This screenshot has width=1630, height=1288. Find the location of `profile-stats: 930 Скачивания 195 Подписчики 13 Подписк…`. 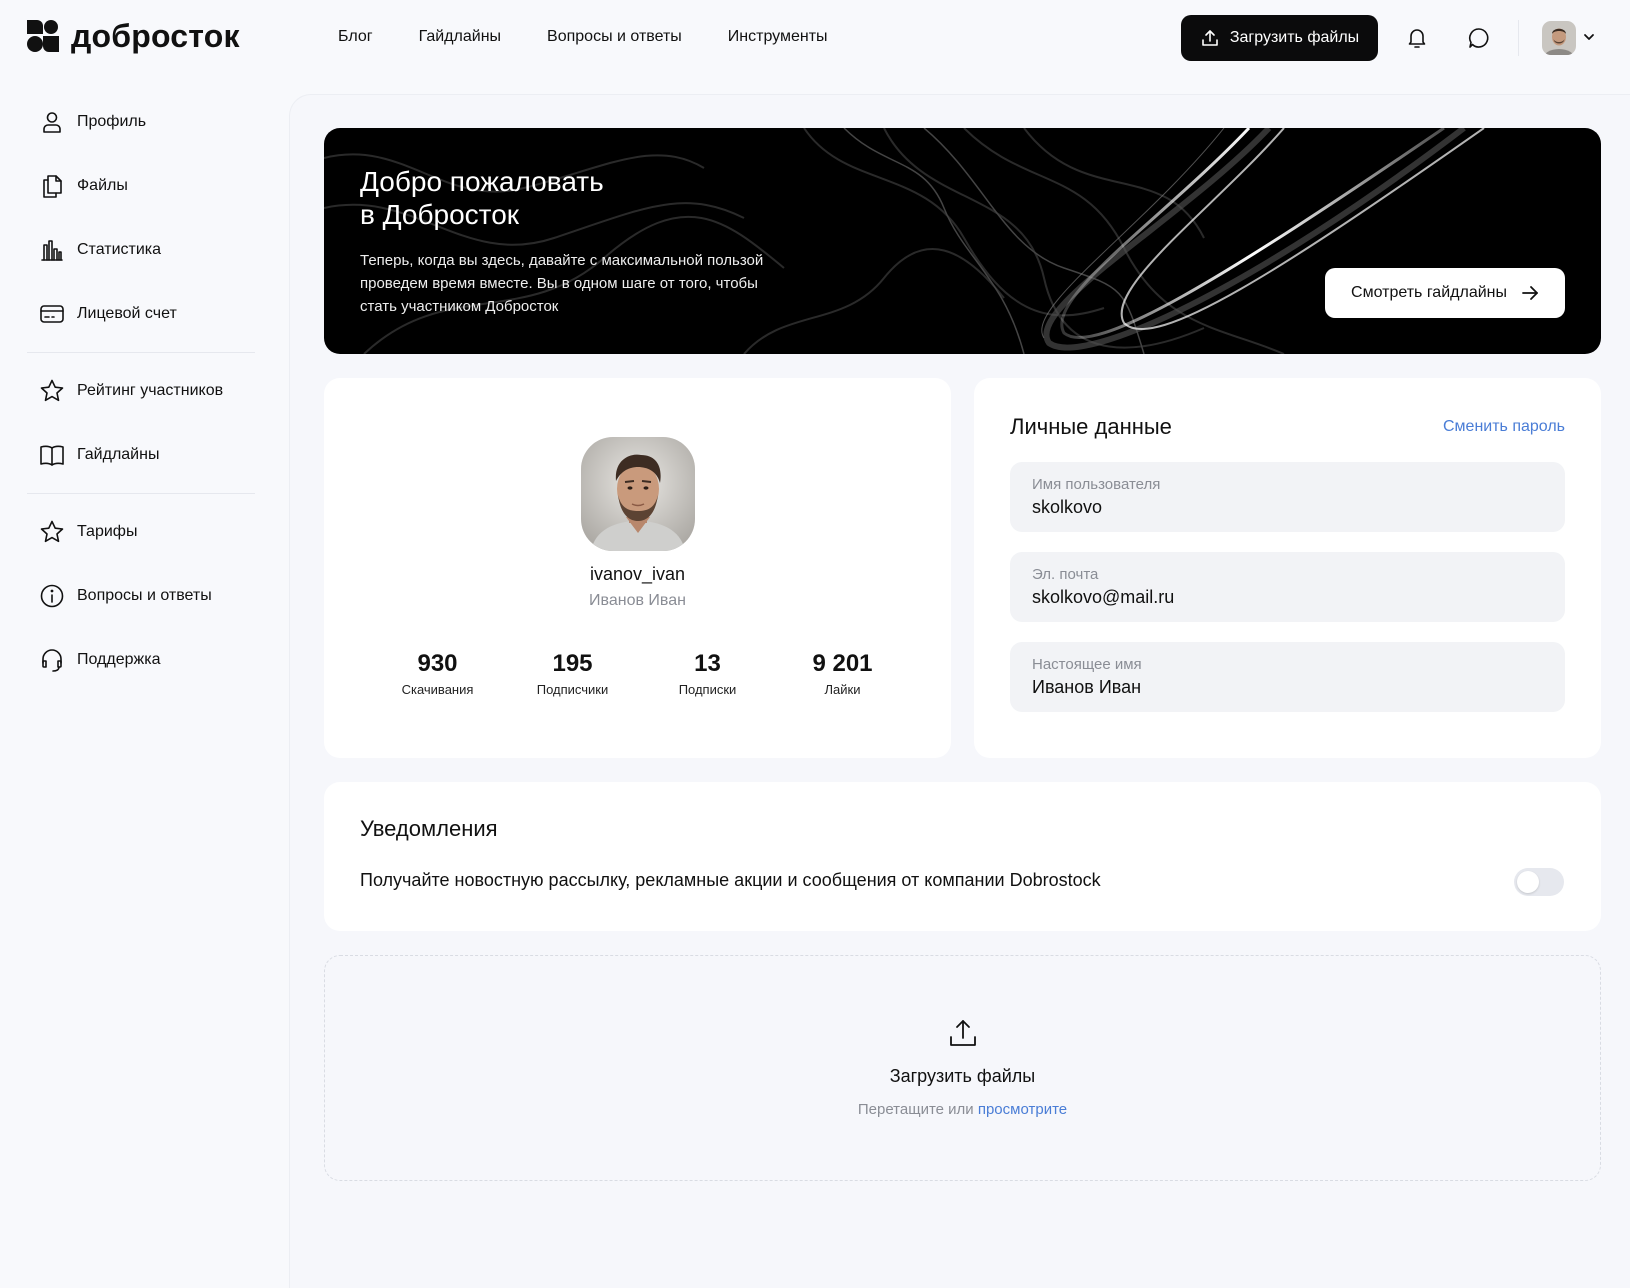

profile-stats: 930 Скачивания 195 Подписчики 13 Подписк… is located at coordinates (640, 673).